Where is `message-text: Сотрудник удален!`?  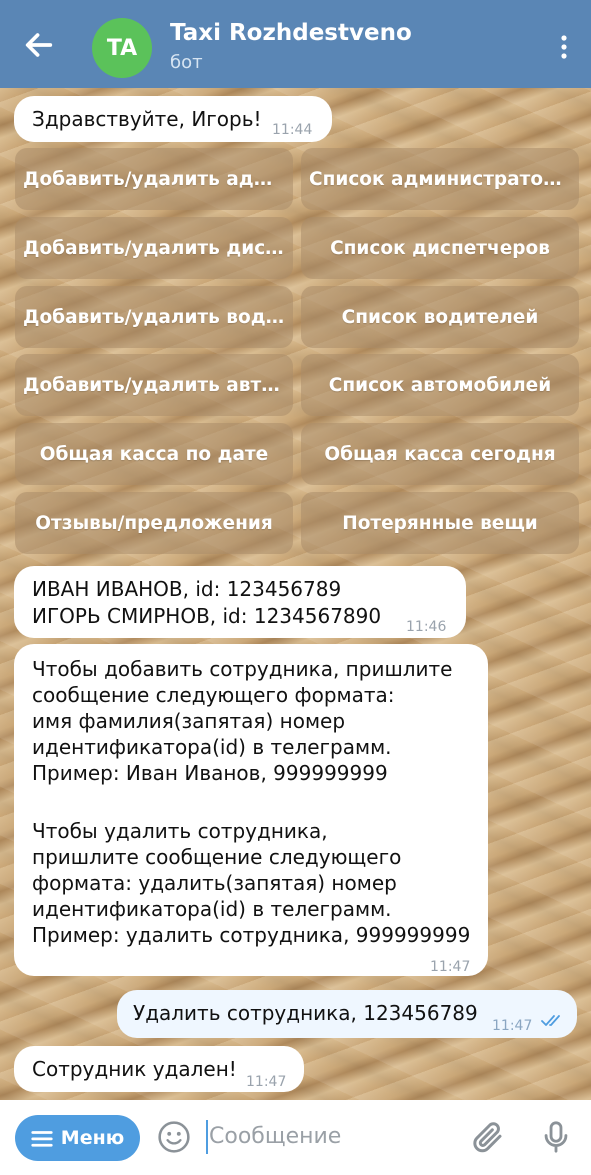 message-text: Сотрудник удален! is located at coordinates (134, 1069).